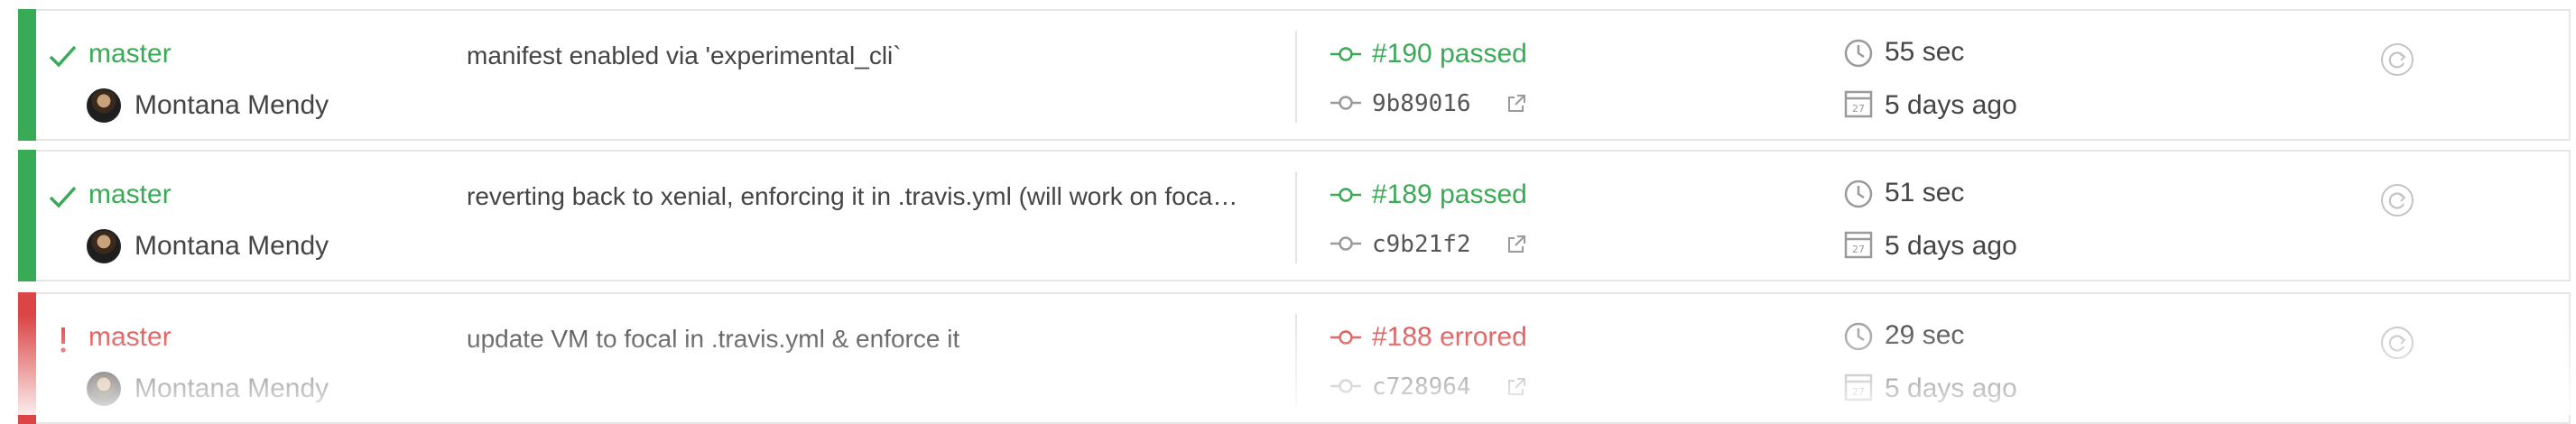 This screenshot has width=2576, height=424. Describe the element at coordinates (684, 55) in the screenshot. I see `commit-message: manifest enabled via 'experimental_cli`` at that location.